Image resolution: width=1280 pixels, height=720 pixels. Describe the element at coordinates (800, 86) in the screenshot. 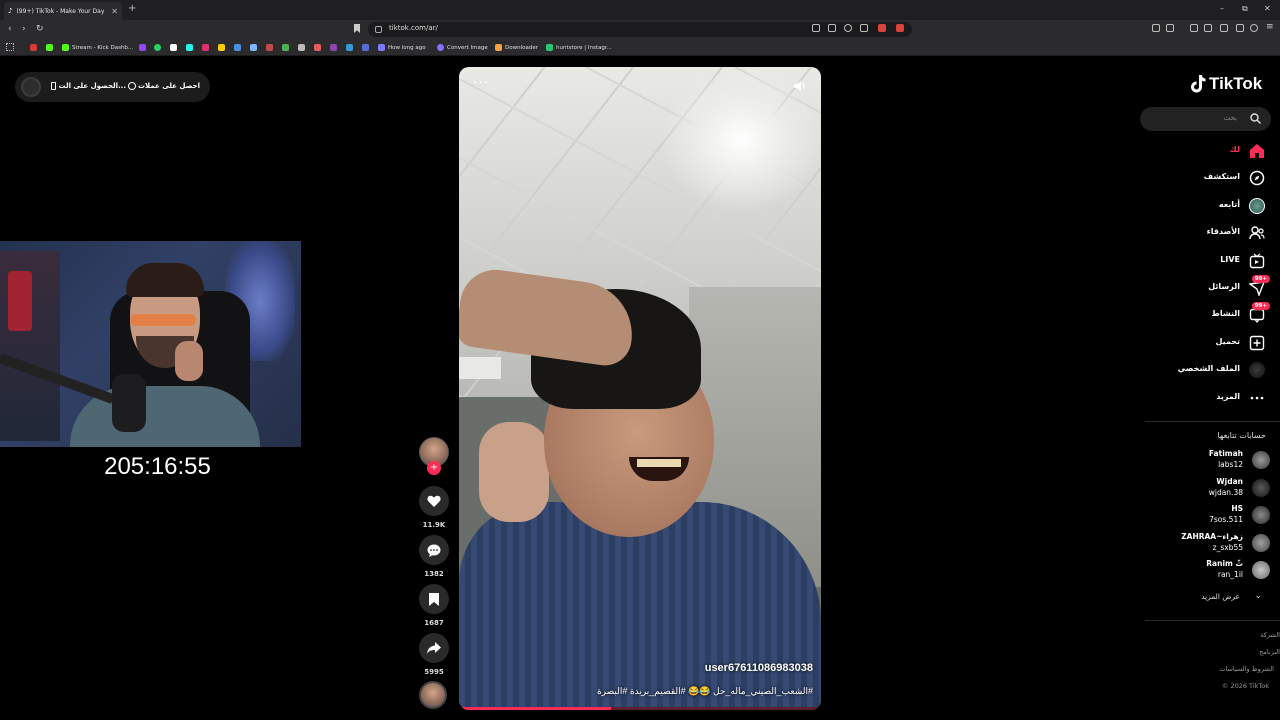

I see `volume-icon` at that location.